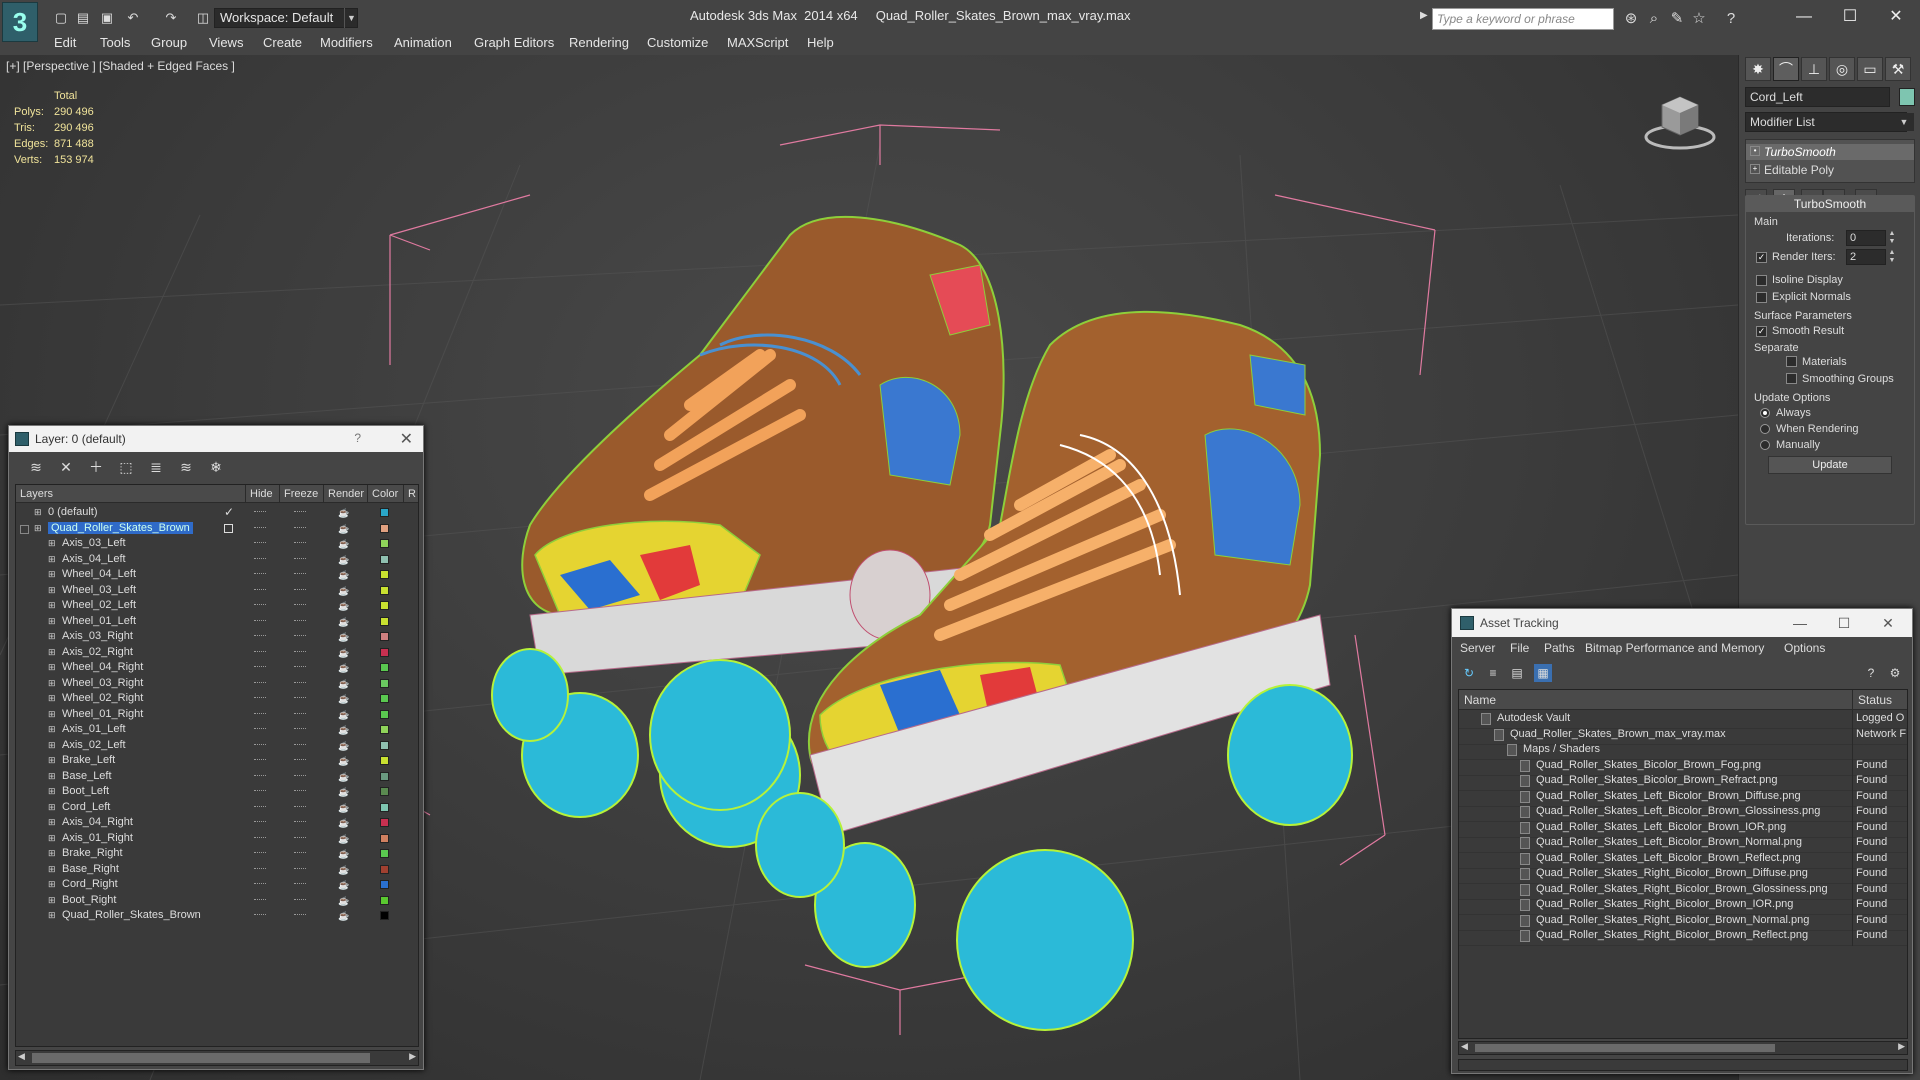  I want to click on col-render: Render, so click(346, 494).